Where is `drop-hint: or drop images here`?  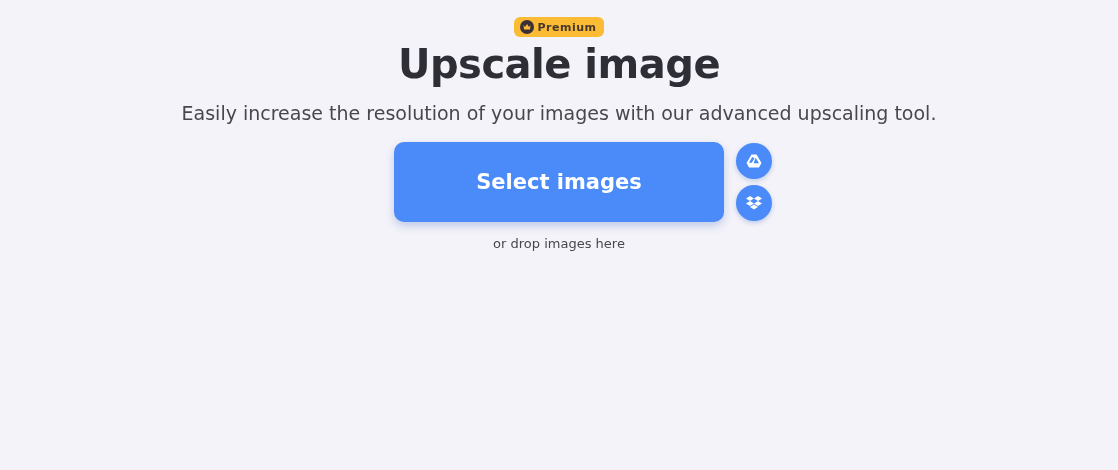 drop-hint: or drop images here is located at coordinates (559, 243).